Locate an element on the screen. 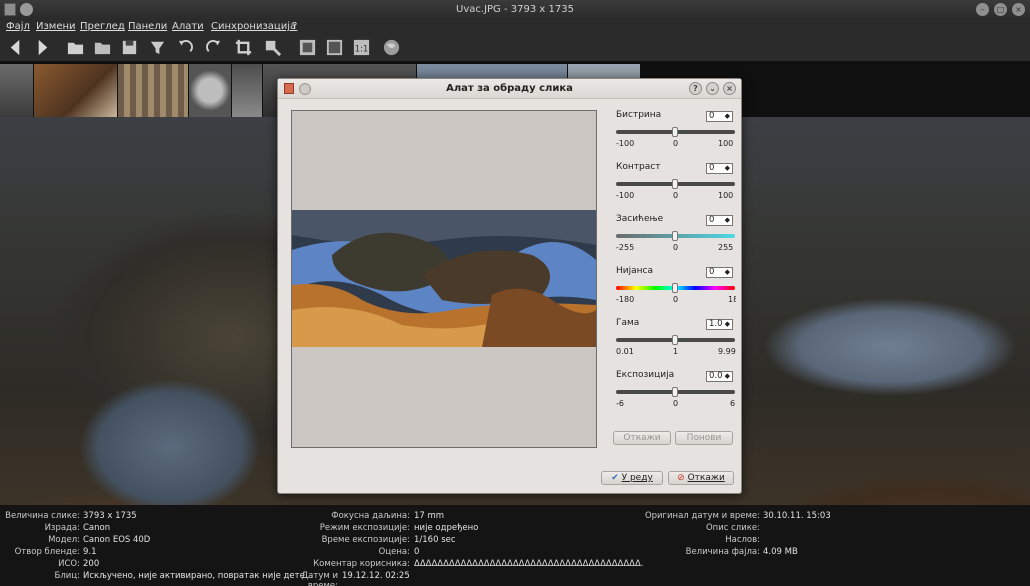  saturation-slider-handle is located at coordinates (675, 236).